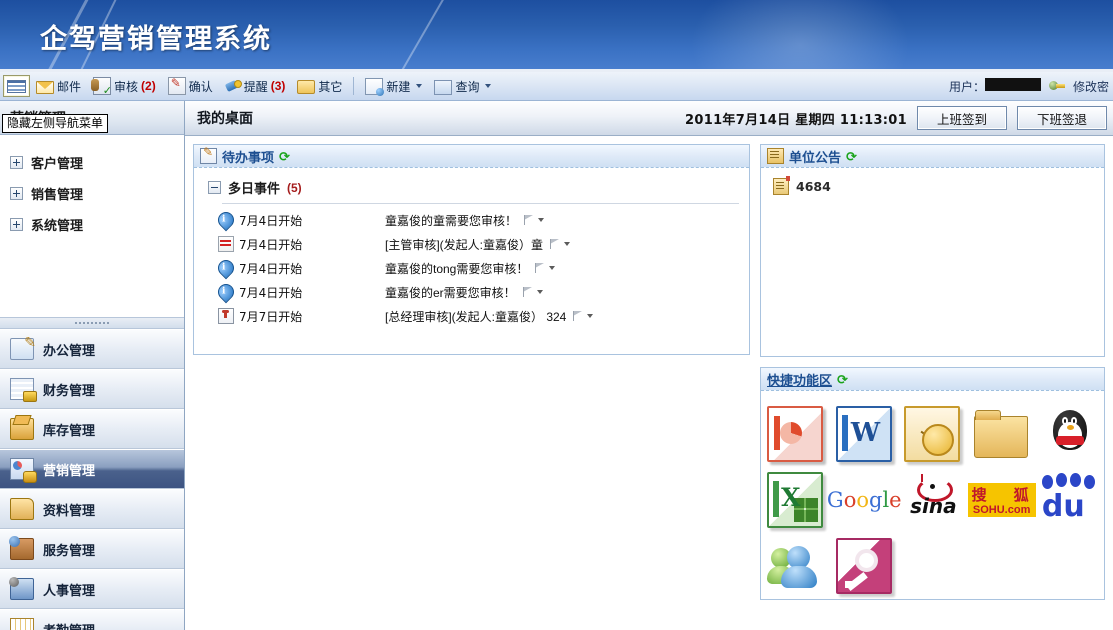 Image resolution: width=1113 pixels, height=630 pixels. I want to click on table-row: 7月4日开始 [主管审核](发起人:童嘉俊）童, so click(471, 244).